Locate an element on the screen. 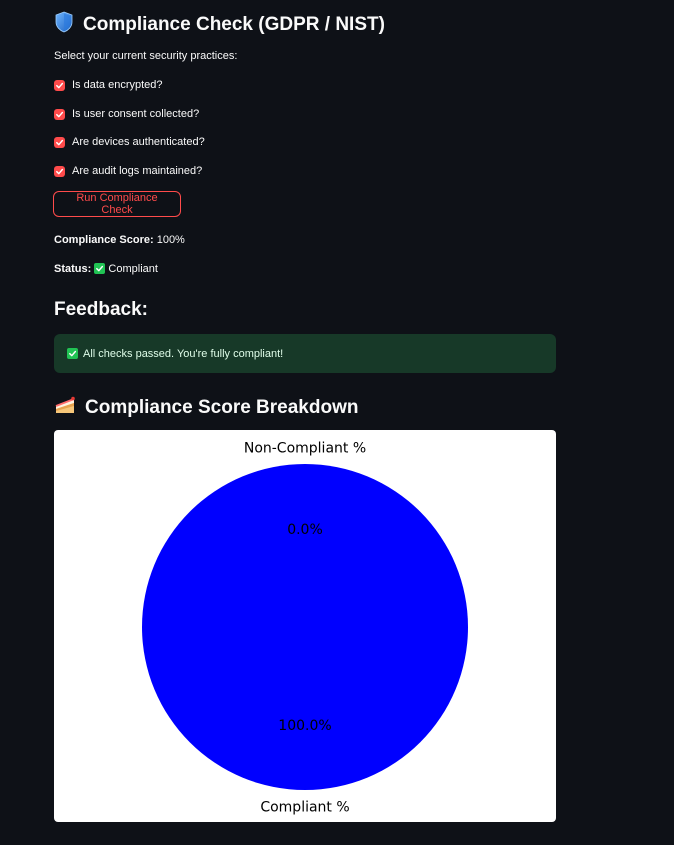  compliance-score: Compliance Score: 100% is located at coordinates (119, 240).